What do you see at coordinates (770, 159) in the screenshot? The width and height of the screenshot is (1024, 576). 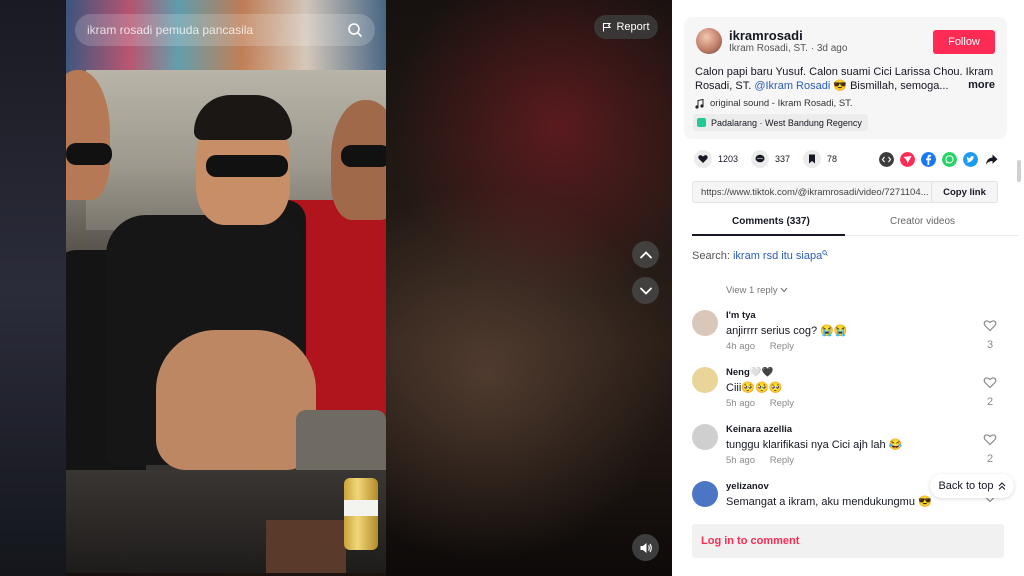 I see `comment-stat: 337` at bounding box center [770, 159].